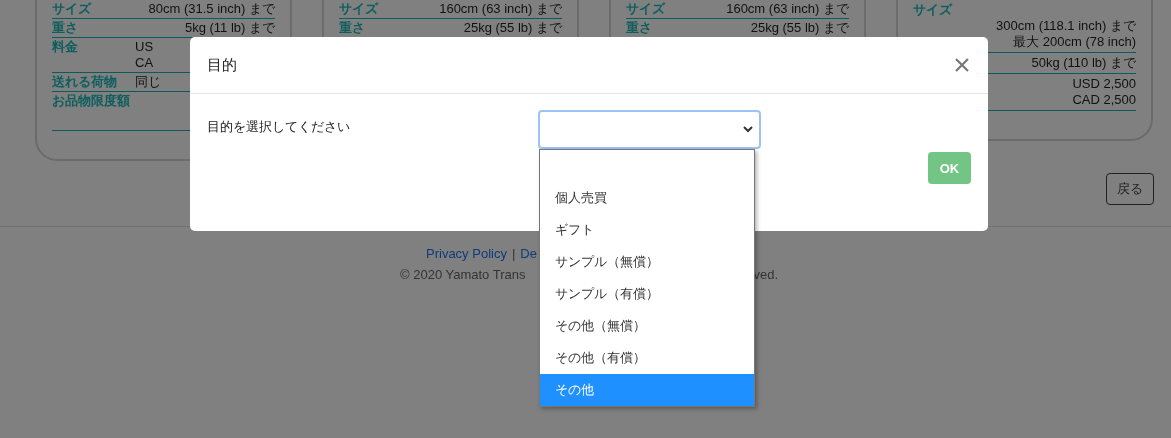  I want to click on row-value: CA, so click(144, 63).